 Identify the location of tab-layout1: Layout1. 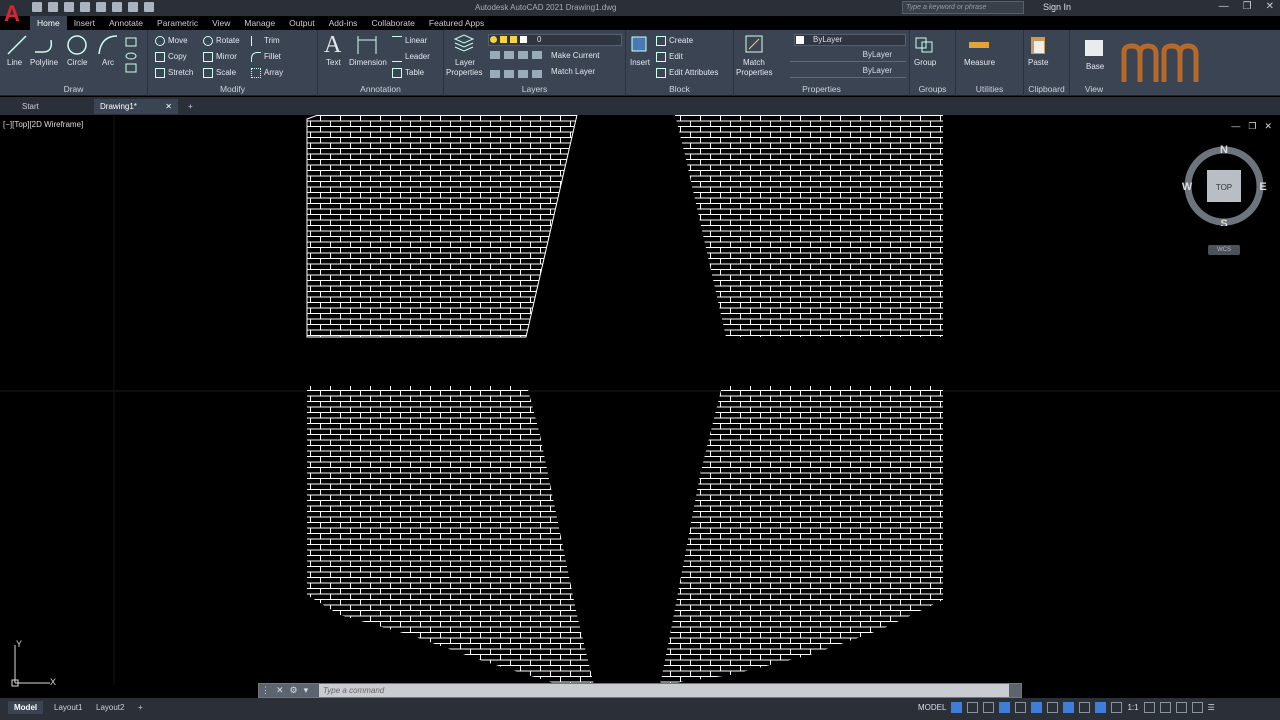
(68, 707).